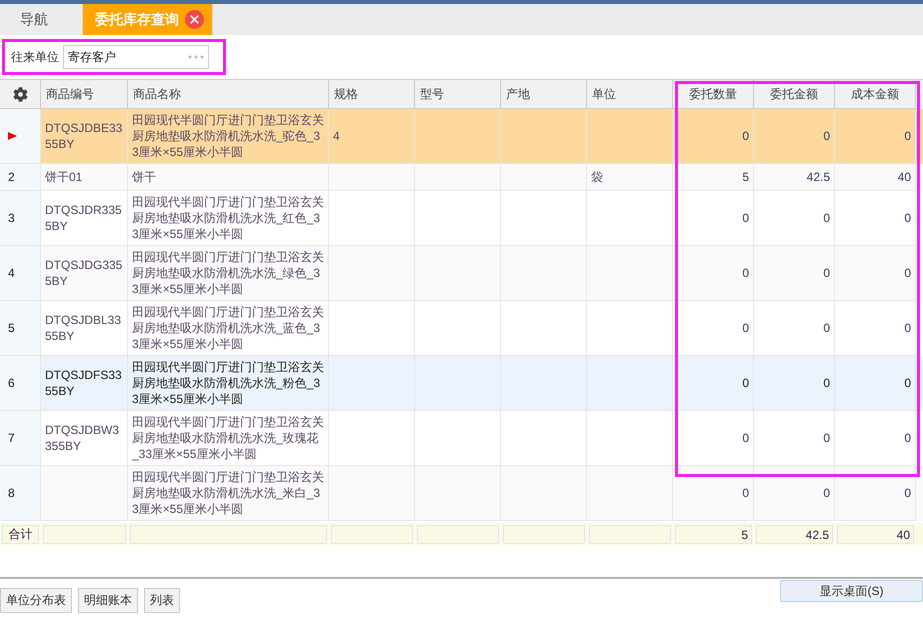 Image resolution: width=923 pixels, height=617 pixels. I want to click on toolbar-button: 明细账本, so click(108, 600).